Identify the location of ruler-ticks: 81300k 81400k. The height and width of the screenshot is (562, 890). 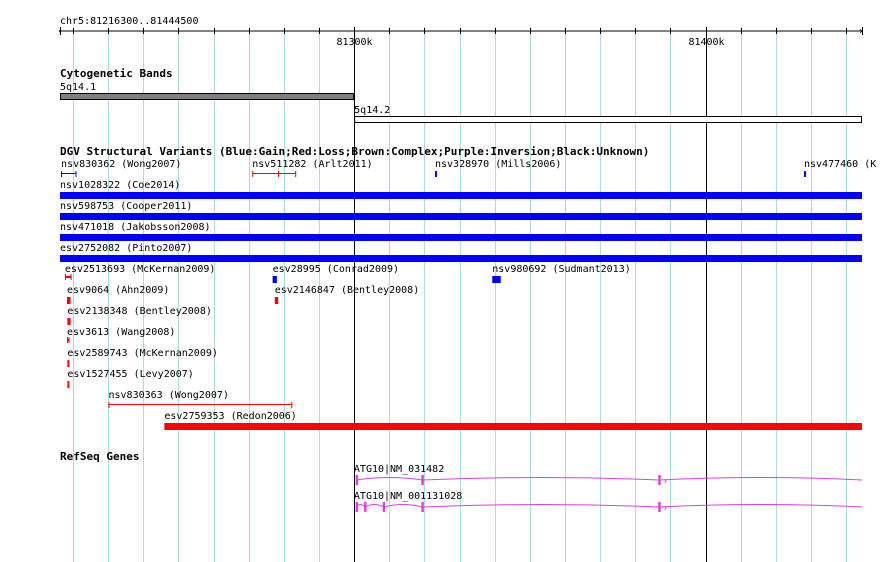
(461, 37).